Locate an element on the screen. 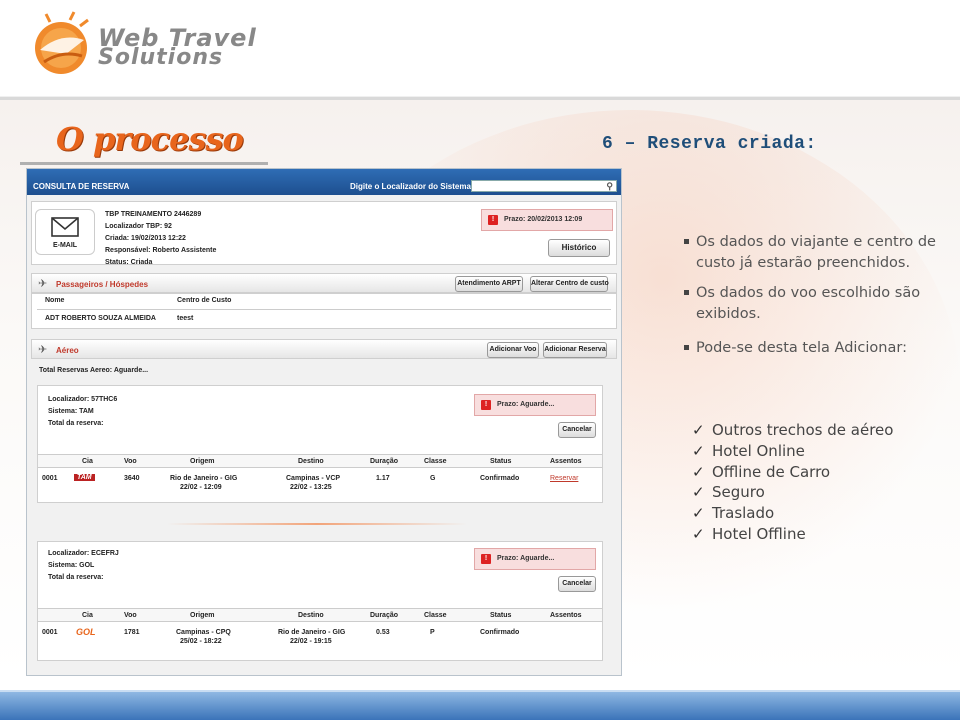 The image size is (960, 720). passengers-title: Passageiros / Hóspedes is located at coordinates (102, 284).